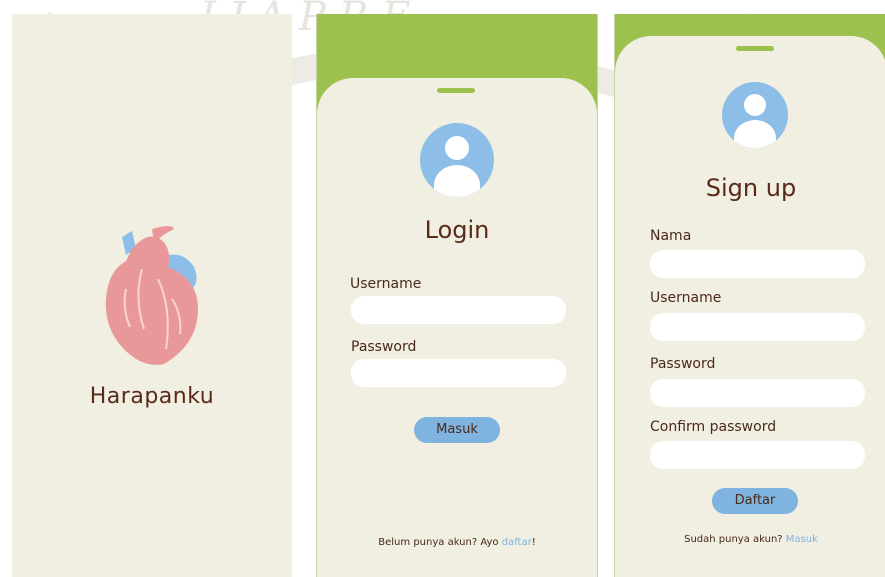  Describe the element at coordinates (152, 396) in the screenshot. I see `app-name: Harapanku` at that location.